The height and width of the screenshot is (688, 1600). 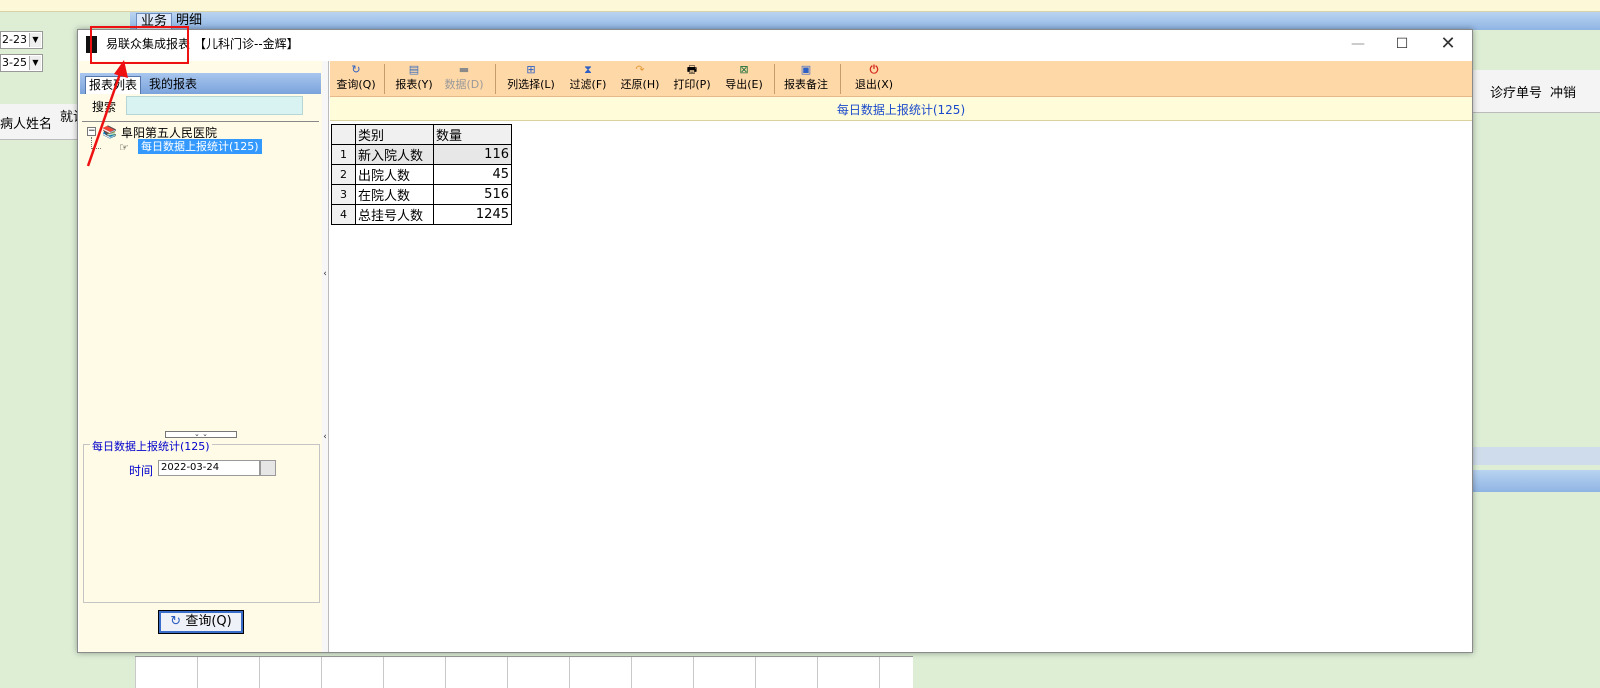 I want to click on row-number: 2, so click(x=343, y=174).